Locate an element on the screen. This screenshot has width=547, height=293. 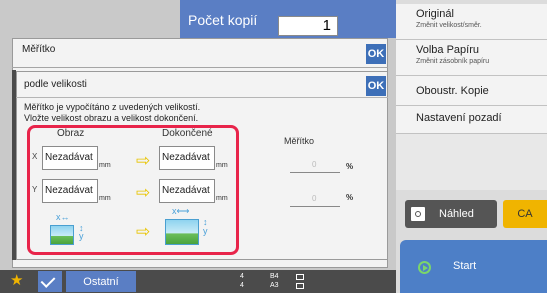
favorite-star-icon: ★ is located at coordinates (16, 280).